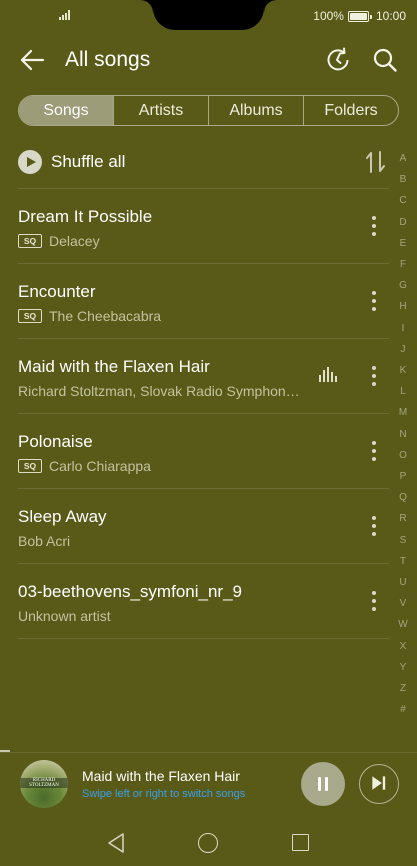 Image resolution: width=417 pixels, height=866 pixels. I want to click on song-subtitle: Unknown artist, so click(64, 616).